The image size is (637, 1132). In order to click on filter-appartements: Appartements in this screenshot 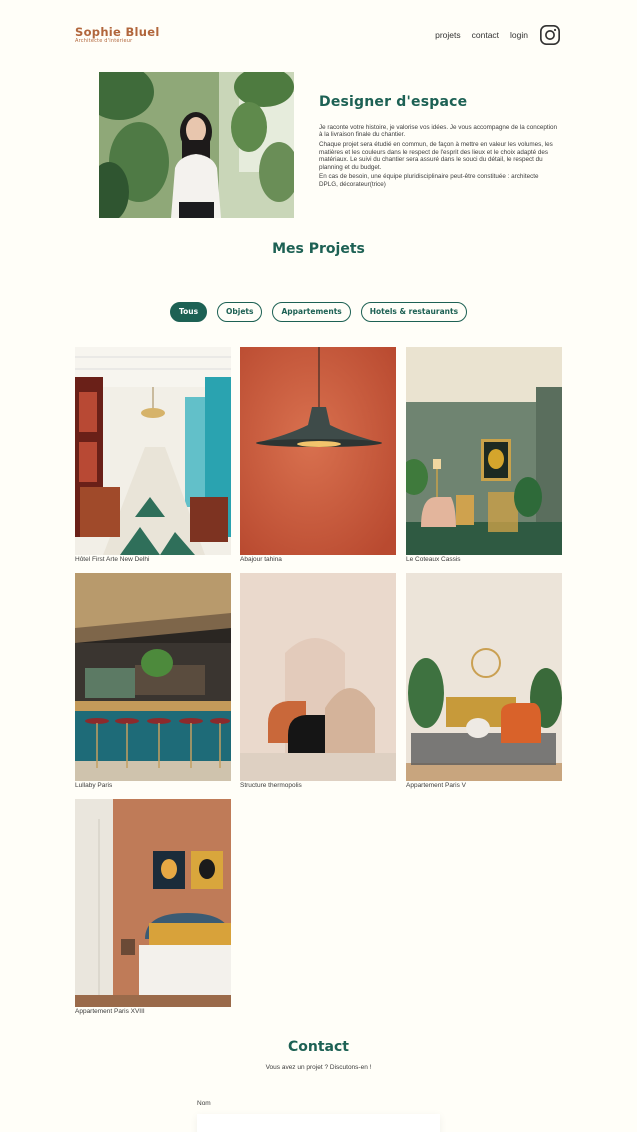, I will do `click(311, 312)`.